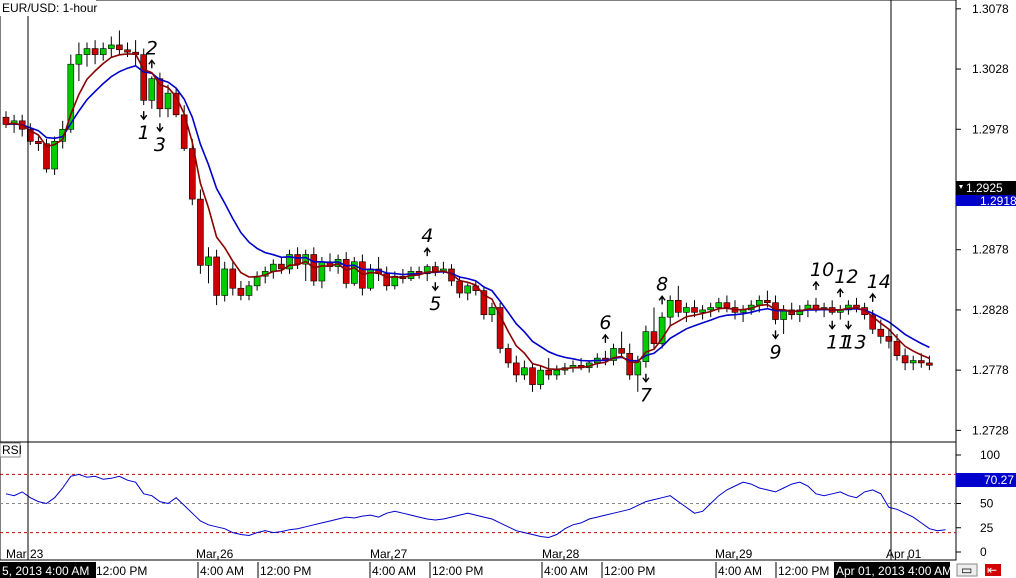 This screenshot has height=578, width=1016. I want to click on price-tick-label: 1.2978, so click(990, 129).